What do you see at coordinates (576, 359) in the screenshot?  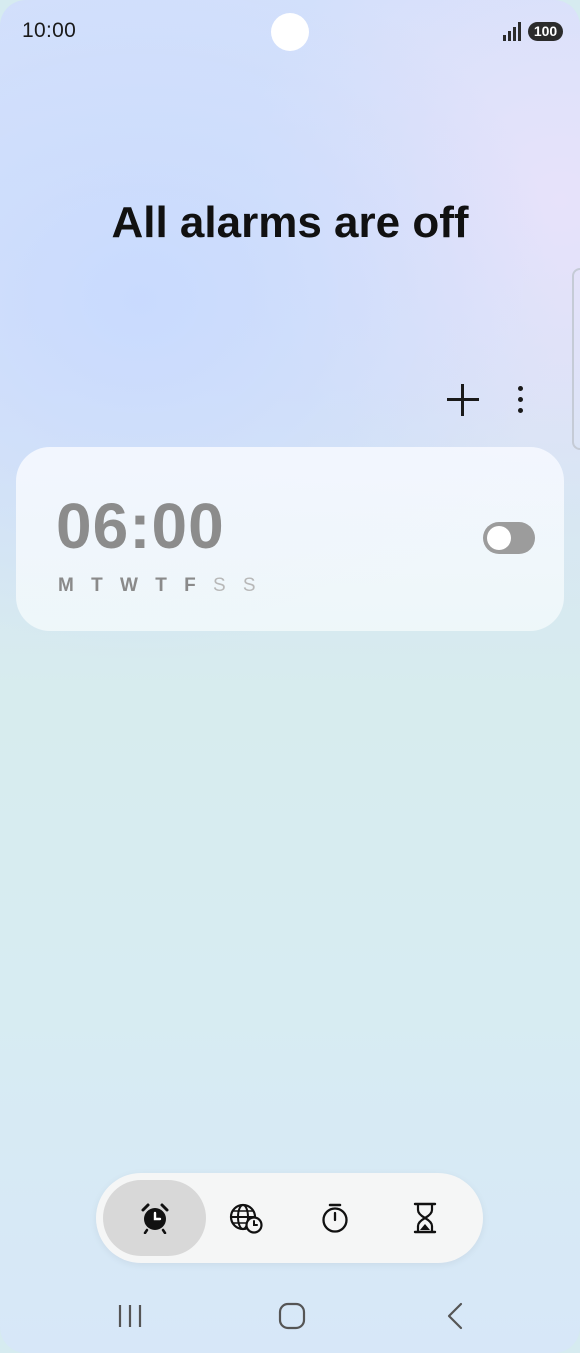 I see `edge-panel-handle` at bounding box center [576, 359].